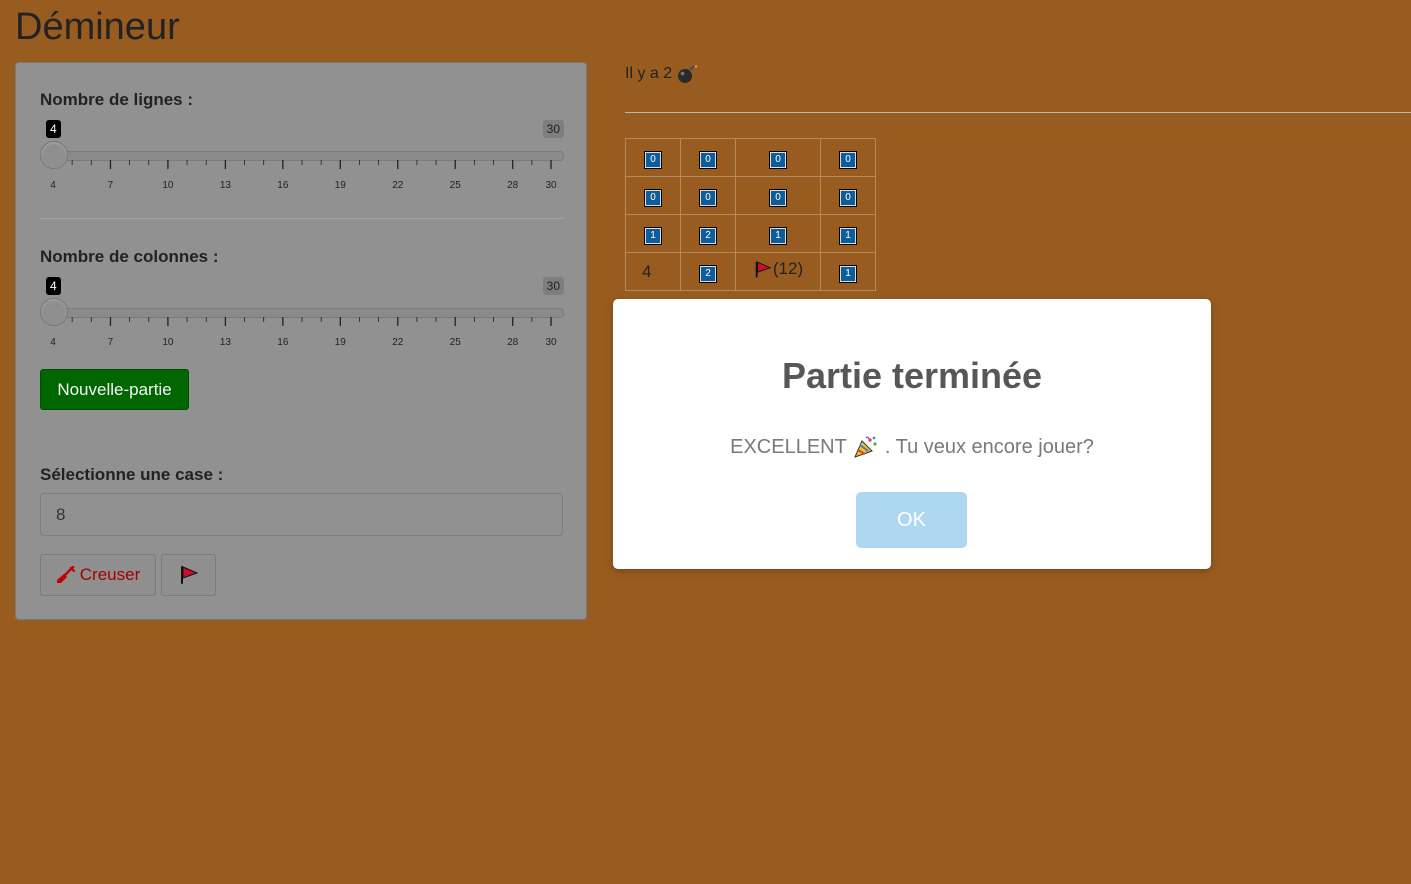 The width and height of the screenshot is (1411, 884). Describe the element at coordinates (553, 286) in the screenshot. I see `cols-slider-max: 30` at that location.